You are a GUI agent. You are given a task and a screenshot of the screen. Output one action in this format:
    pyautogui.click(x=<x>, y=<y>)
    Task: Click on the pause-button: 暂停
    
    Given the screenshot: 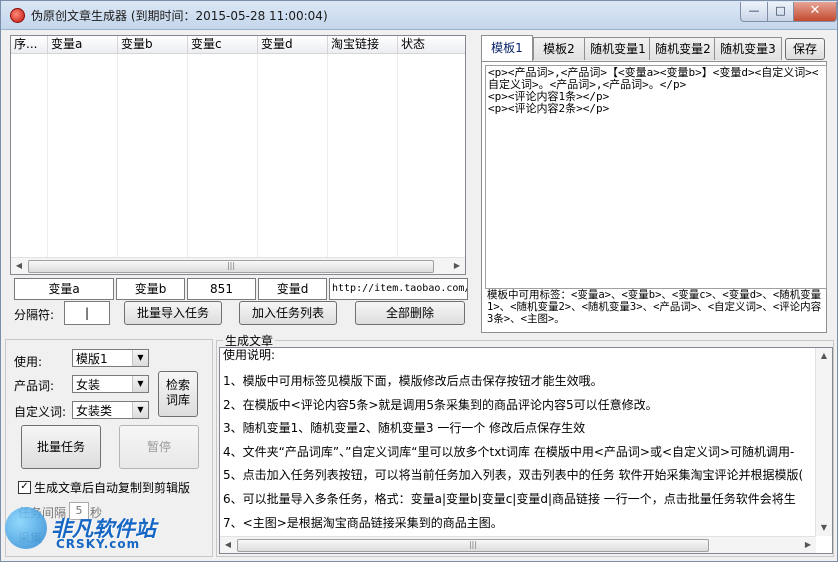 What is the action you would take?
    pyautogui.click(x=159, y=447)
    